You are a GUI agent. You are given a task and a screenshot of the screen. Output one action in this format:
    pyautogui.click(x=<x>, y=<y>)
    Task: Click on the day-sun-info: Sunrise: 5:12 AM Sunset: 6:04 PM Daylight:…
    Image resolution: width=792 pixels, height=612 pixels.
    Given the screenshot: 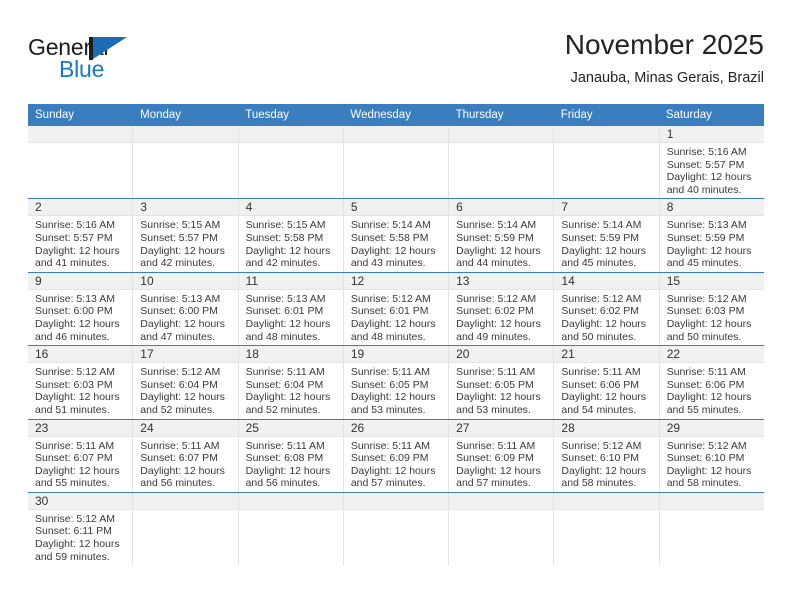 What is the action you would take?
    pyautogui.click(x=185, y=390)
    